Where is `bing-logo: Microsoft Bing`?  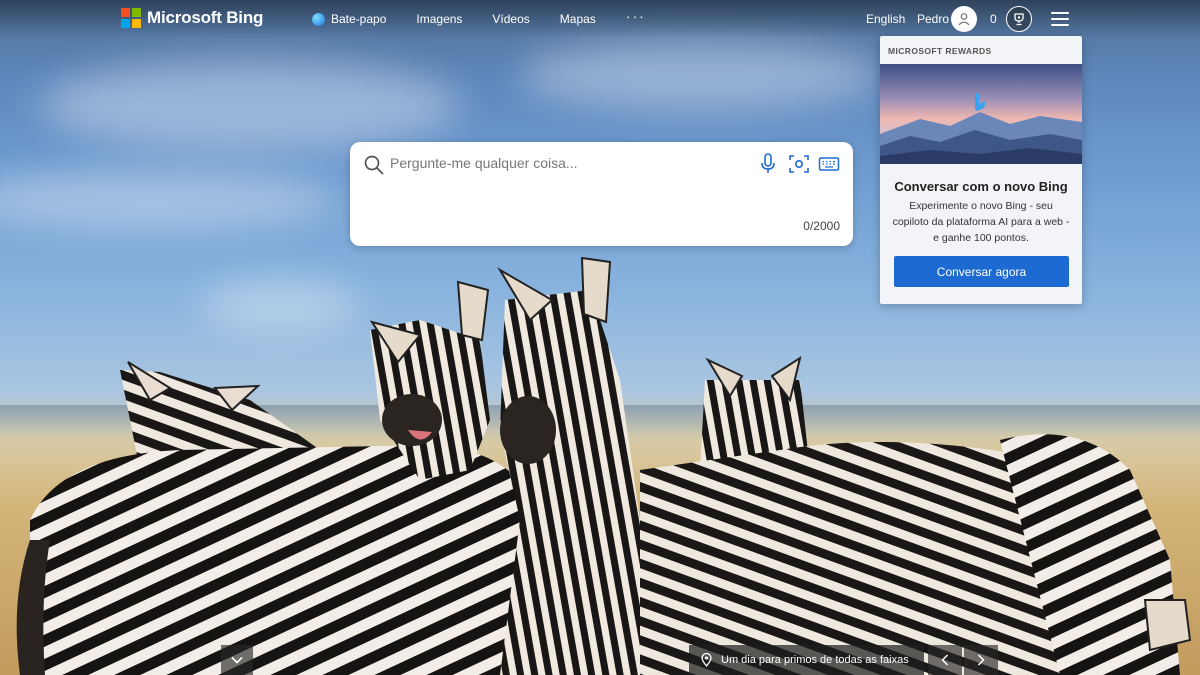
bing-logo: Microsoft Bing is located at coordinates (192, 18).